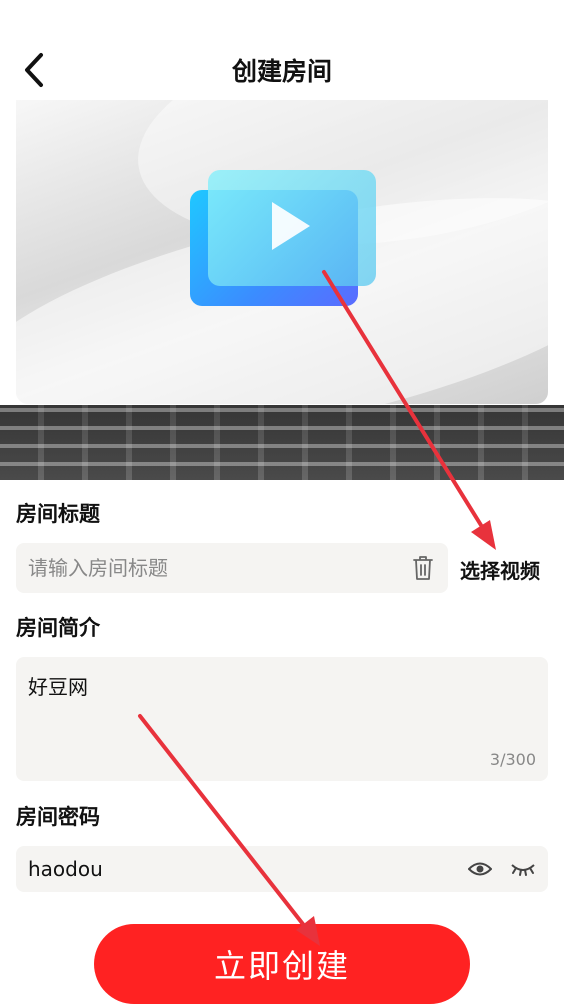 The height and width of the screenshot is (1004, 564). I want to click on trash-icon, so click(423, 568).